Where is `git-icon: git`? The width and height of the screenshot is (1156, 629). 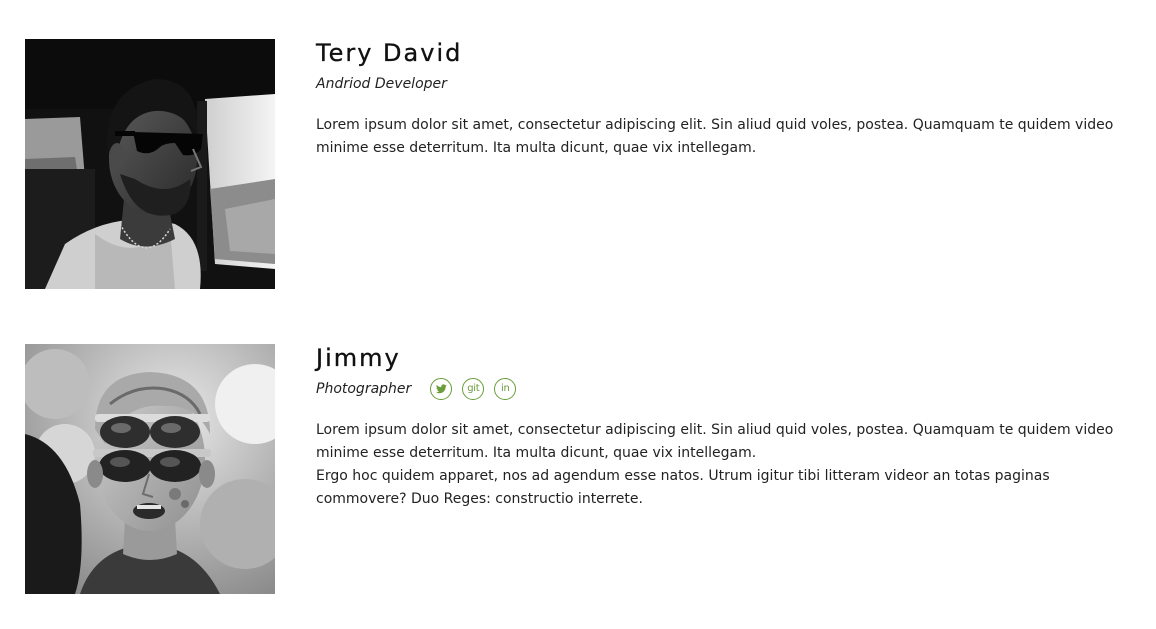
git-icon: git is located at coordinates (473, 389).